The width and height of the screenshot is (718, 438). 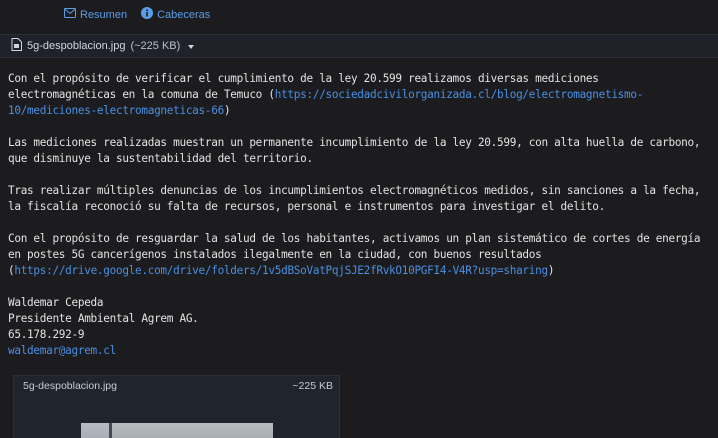 I want to click on headers-link: Cabeceras, so click(x=175, y=14).